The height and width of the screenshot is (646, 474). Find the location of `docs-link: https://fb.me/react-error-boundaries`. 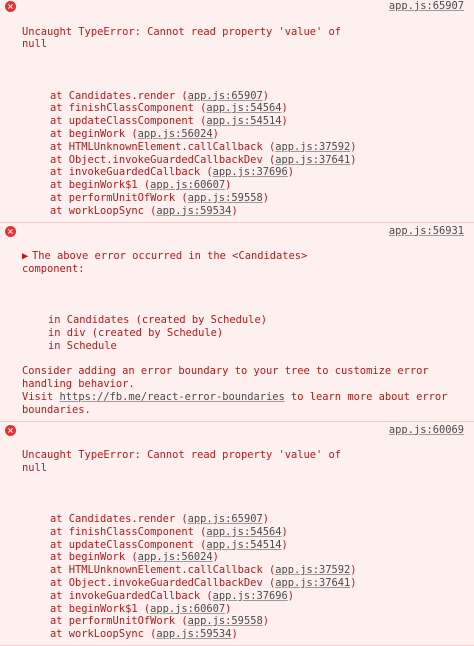

docs-link: https://fb.me/react-error-boundaries is located at coordinates (172, 397).